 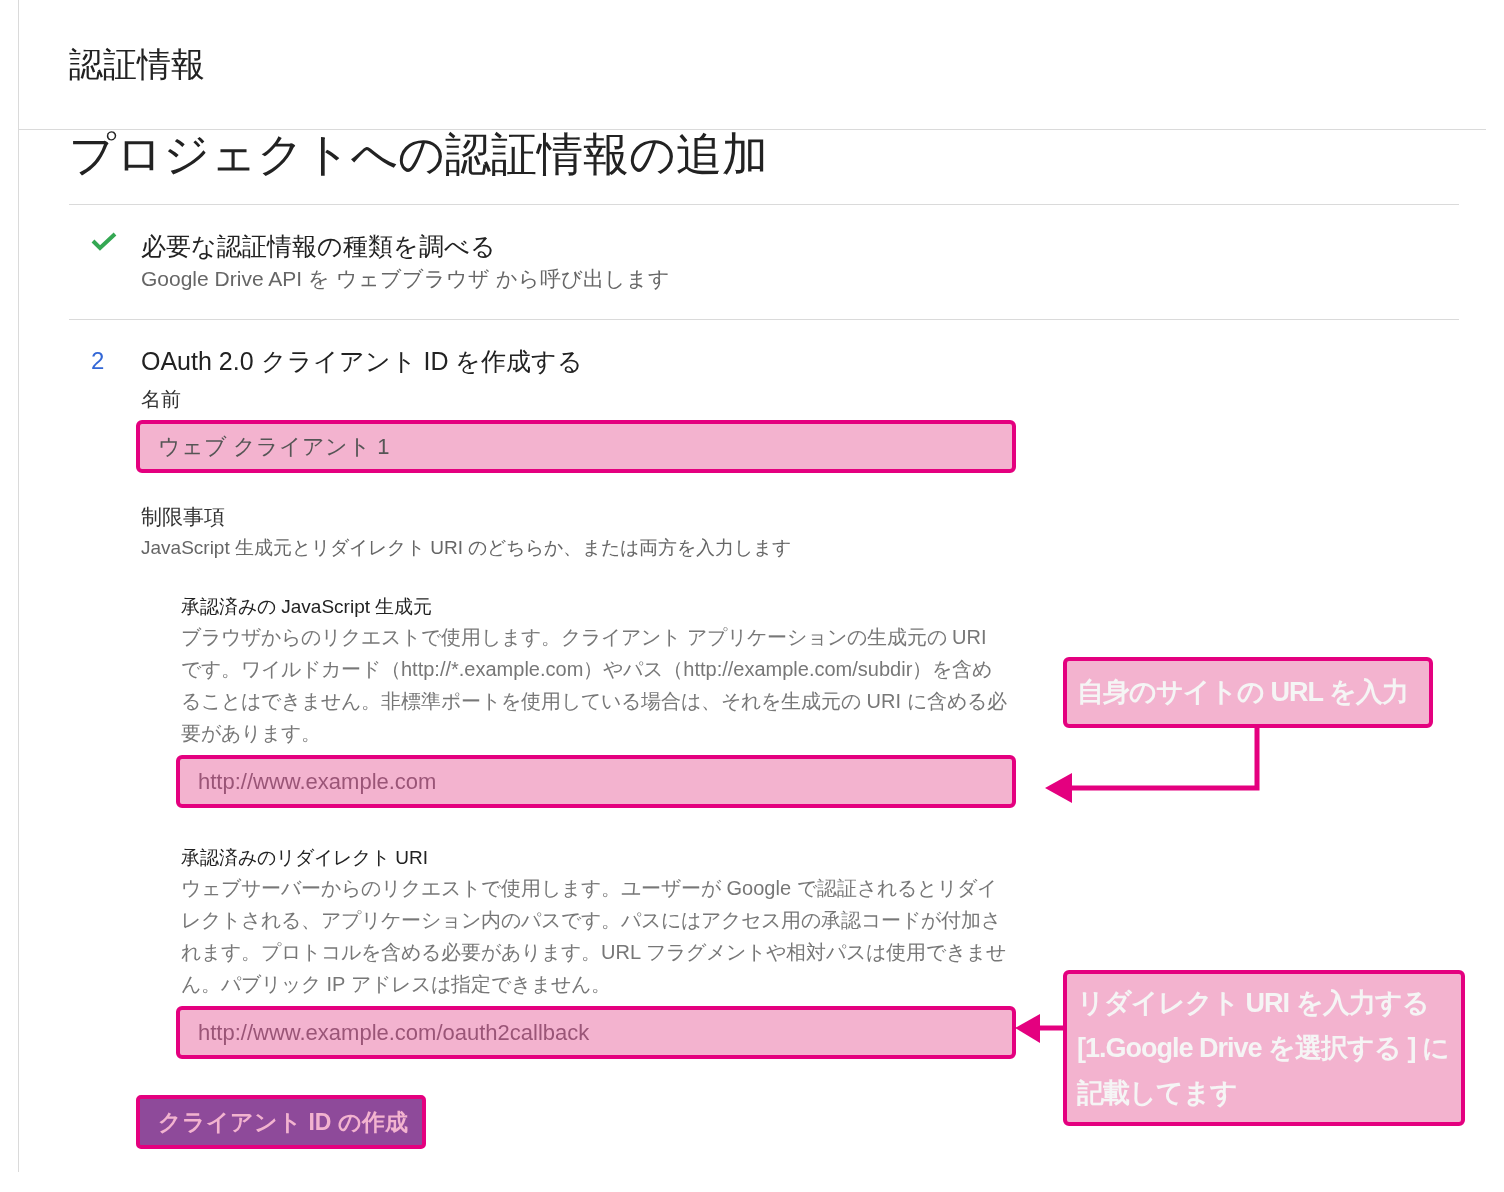 What do you see at coordinates (594, 685) in the screenshot?
I see `field-help: ブラウザからのリクエストで使用します。クライアント アプリケーションの生成元の URI です。ワイルドカード（http://*.example.com）やパス（http://example.com/subdir）を含めることはできません。非標準ポートを使用している場合は、それを生成元の URI に含める必要があります。` at bounding box center [594, 685].